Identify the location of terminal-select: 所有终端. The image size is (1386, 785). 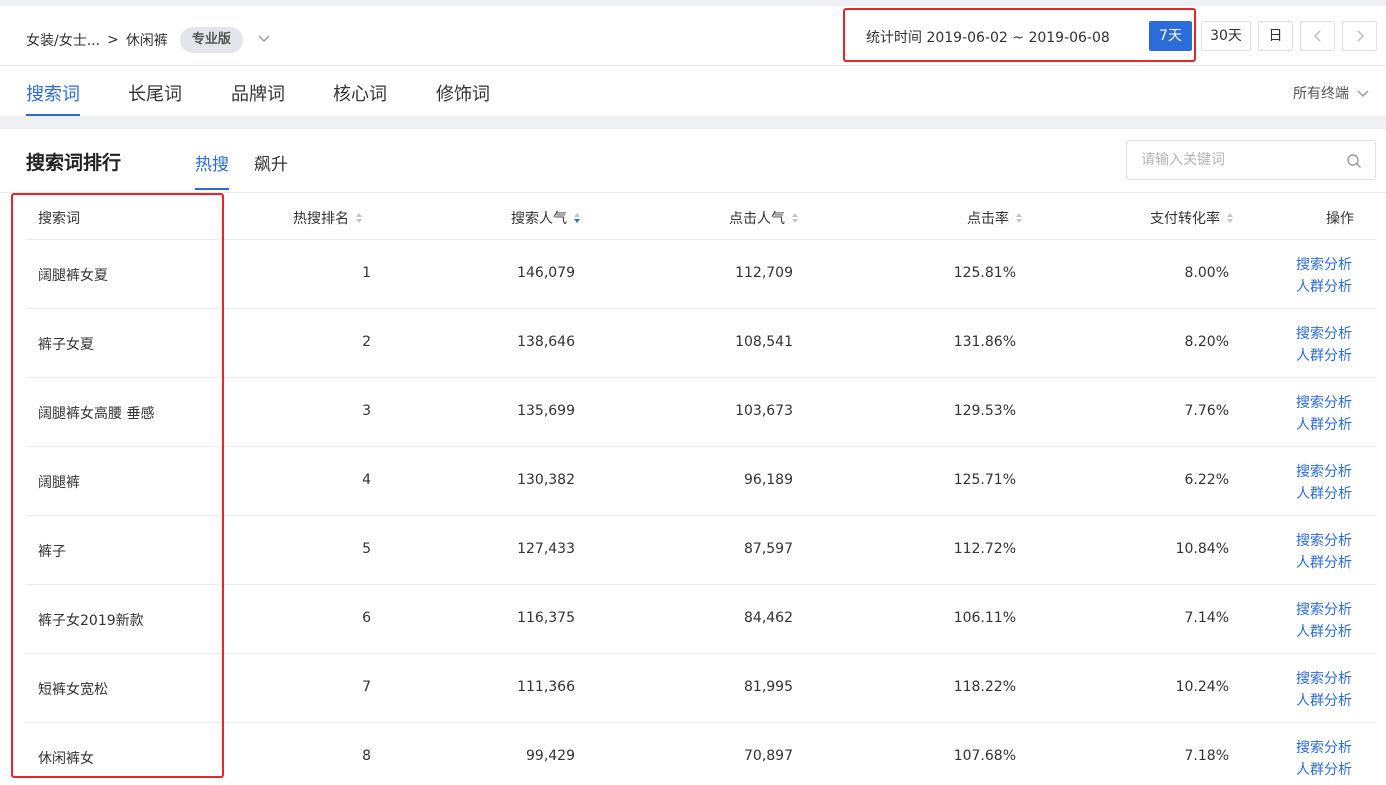
(1331, 93).